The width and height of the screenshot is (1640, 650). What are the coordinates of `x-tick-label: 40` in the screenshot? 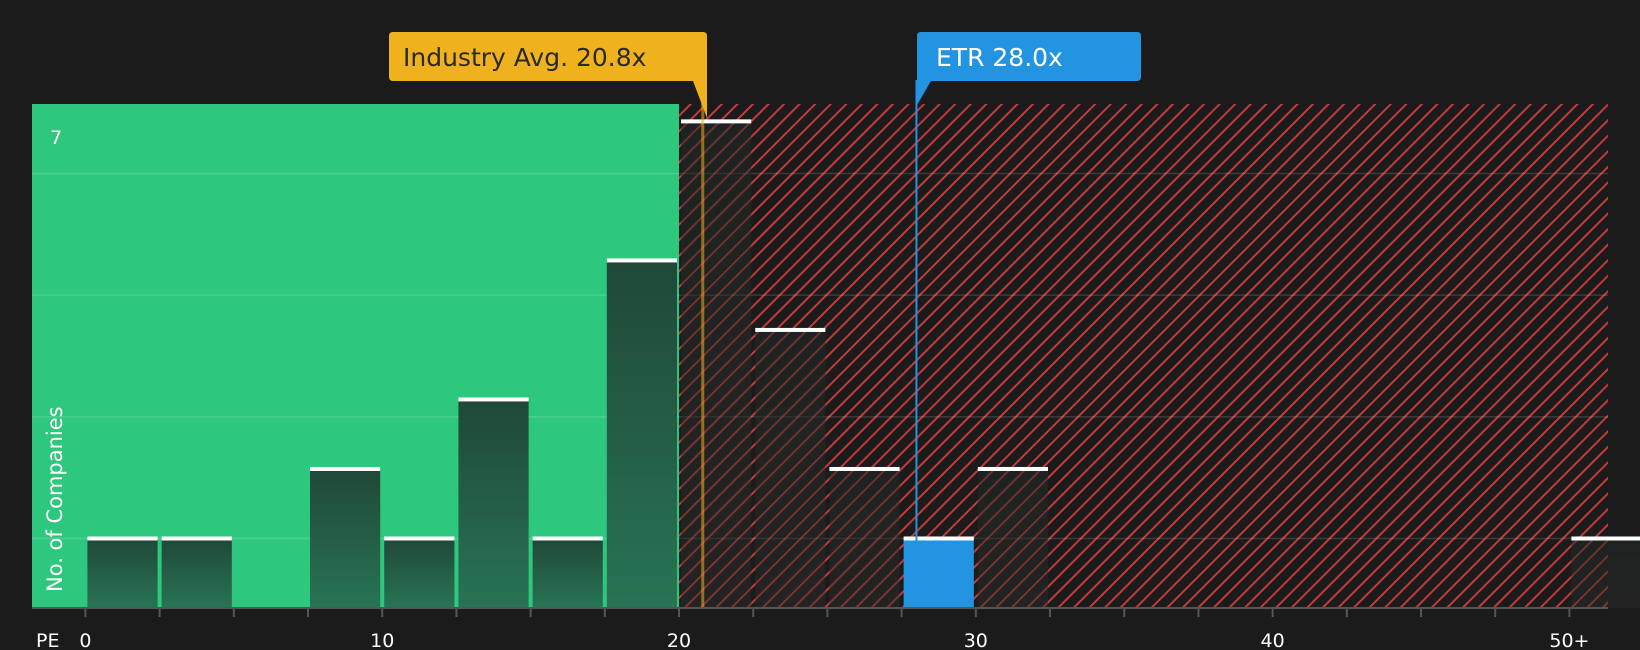 It's located at (1273, 640).